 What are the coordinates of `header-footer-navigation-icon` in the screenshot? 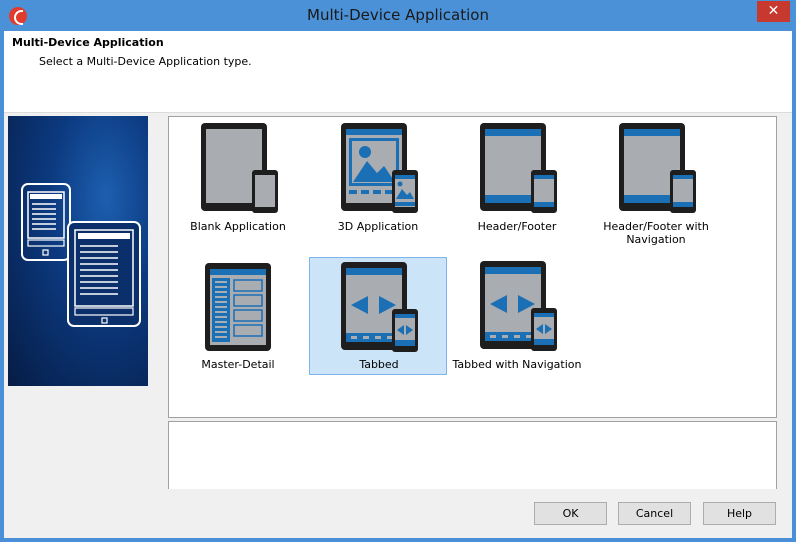 It's located at (657, 168).